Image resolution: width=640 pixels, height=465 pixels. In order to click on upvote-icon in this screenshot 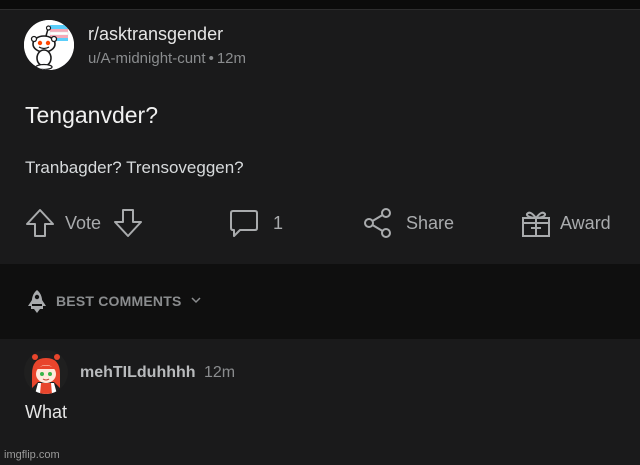, I will do `click(40, 223)`.